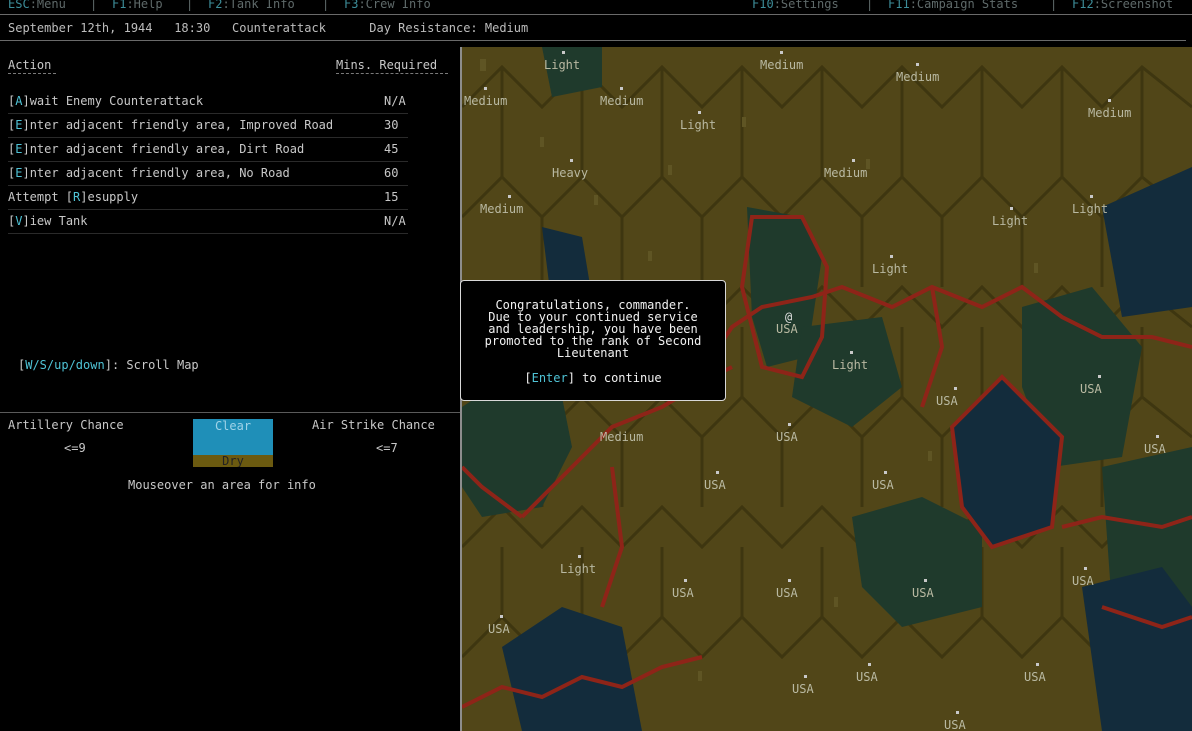 The width and height of the screenshot is (1192, 731). I want to click on action-attempt-resupply: Attempt [R]esupply 15, so click(208, 197).